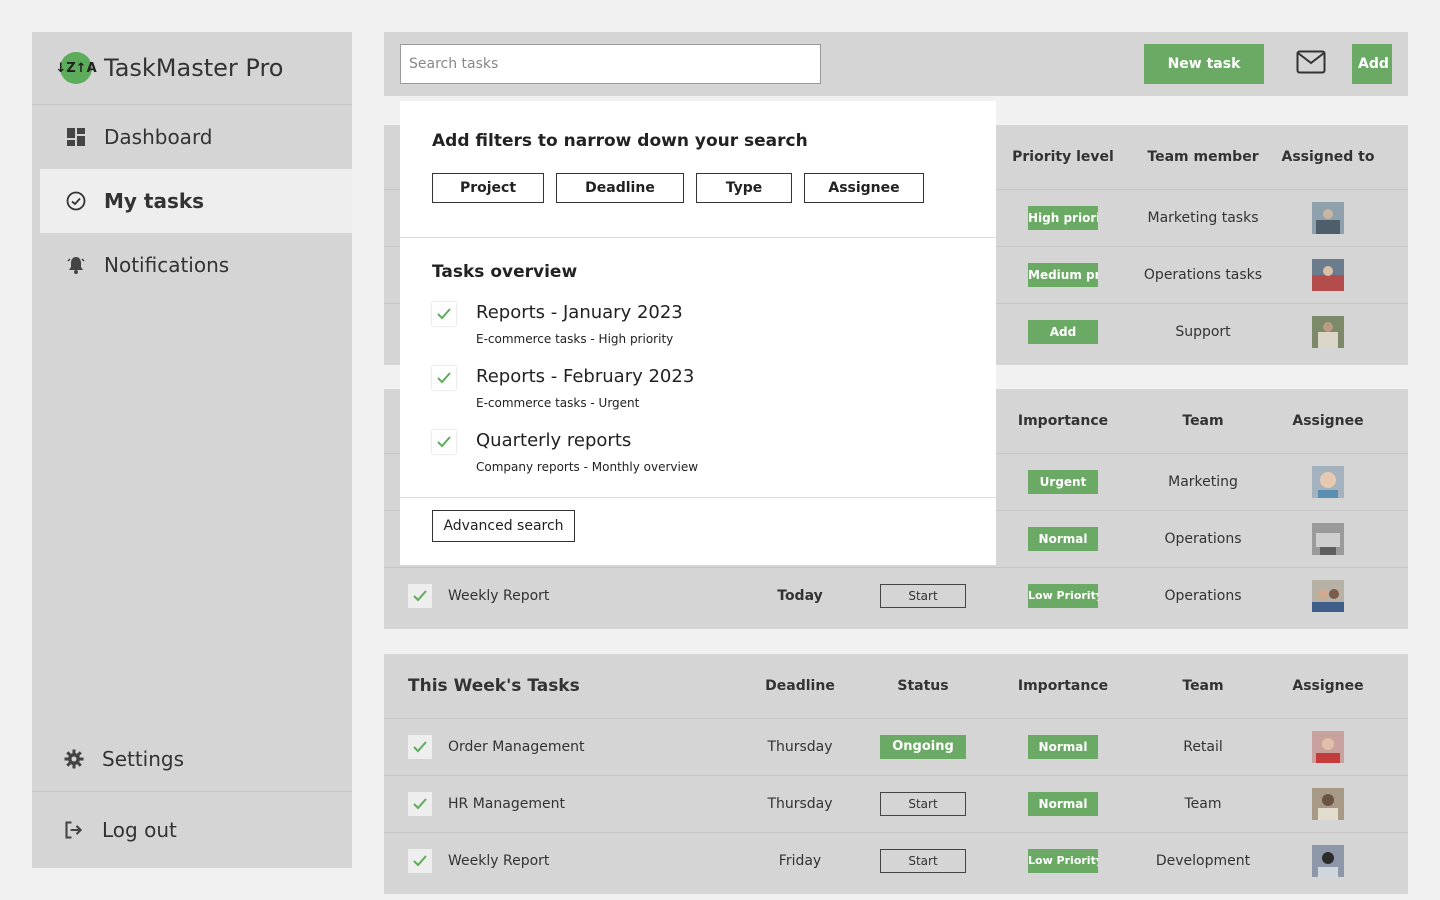 This screenshot has width=1440, height=900. I want to click on advanced-search-section: Advanced search, so click(698, 532).